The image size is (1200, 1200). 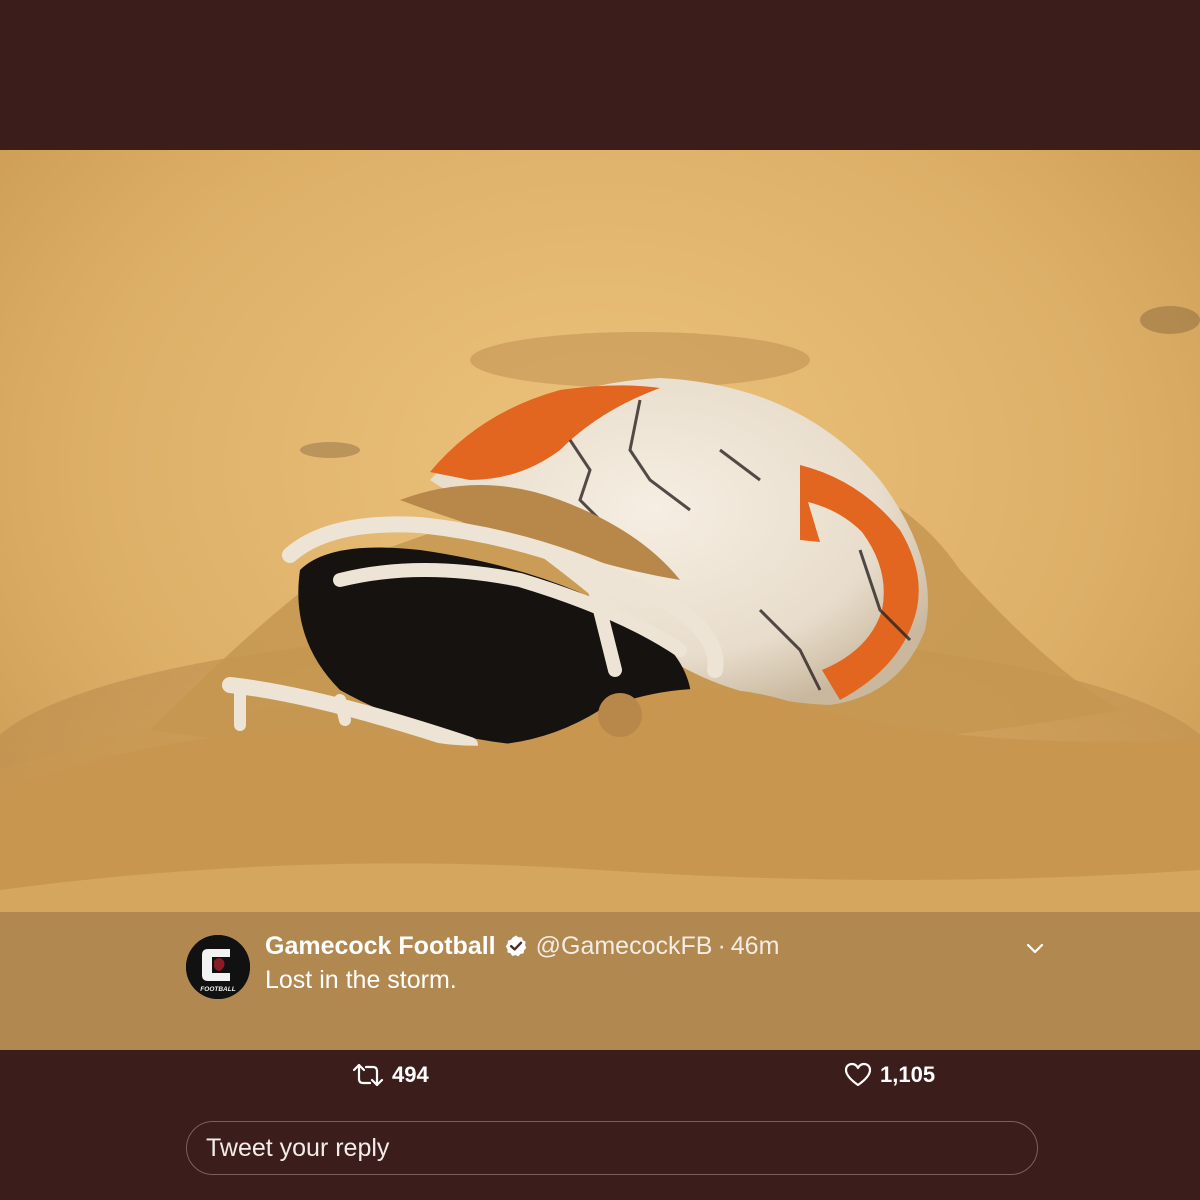 I want to click on avatar-logo-text: FOOTBALL, so click(x=217, y=989).